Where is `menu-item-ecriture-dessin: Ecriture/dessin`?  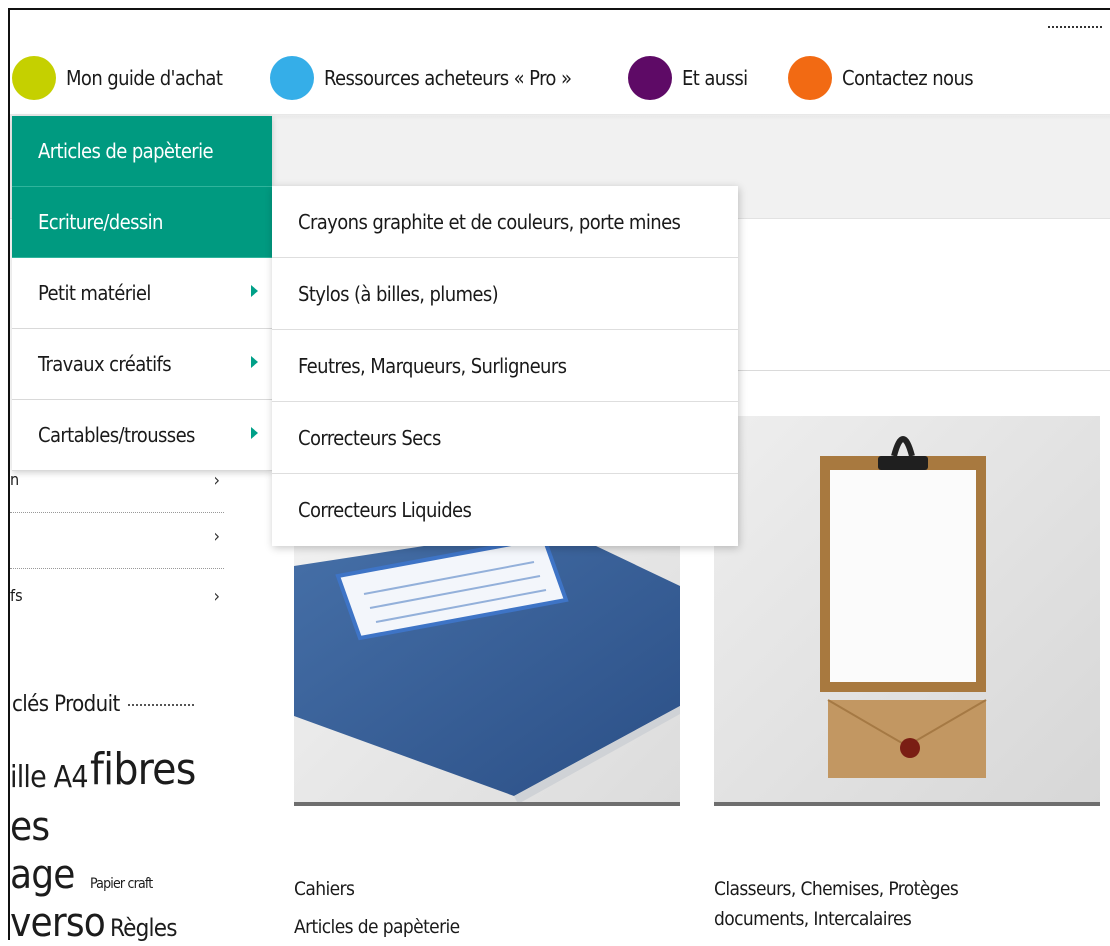 menu-item-ecriture-dessin: Ecriture/dessin is located at coordinates (142, 222).